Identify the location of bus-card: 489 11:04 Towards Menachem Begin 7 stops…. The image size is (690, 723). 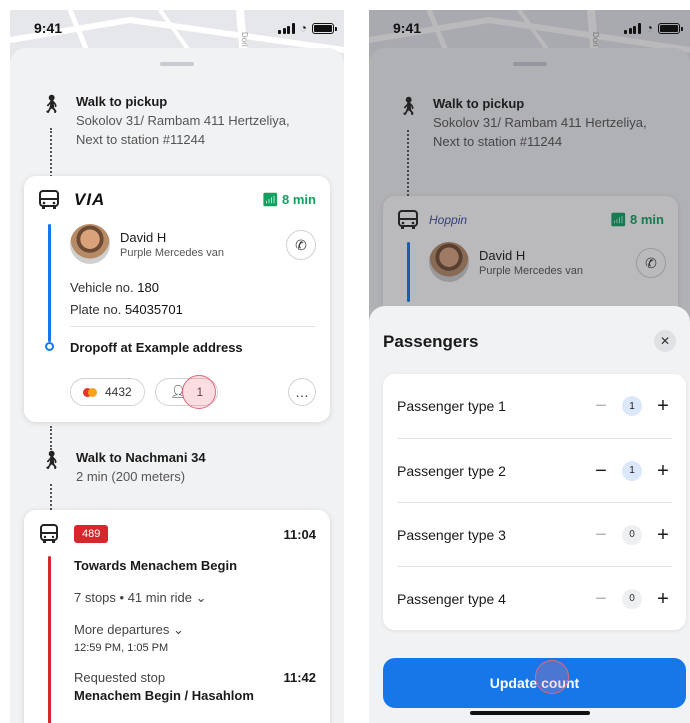
(177, 616).